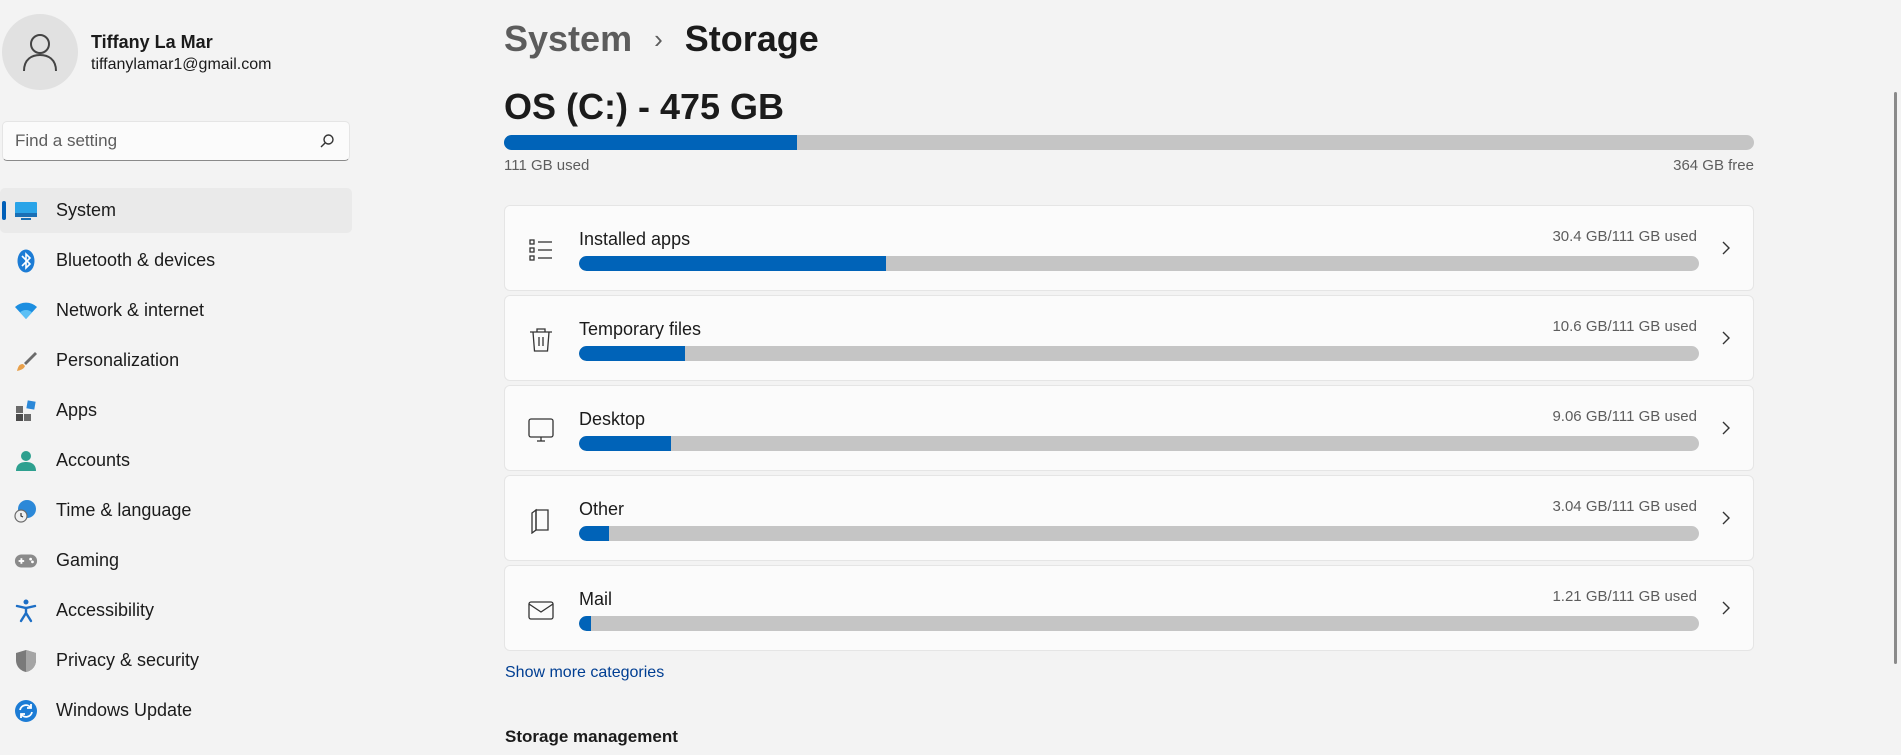  I want to click on account-icon, so click(26, 461).